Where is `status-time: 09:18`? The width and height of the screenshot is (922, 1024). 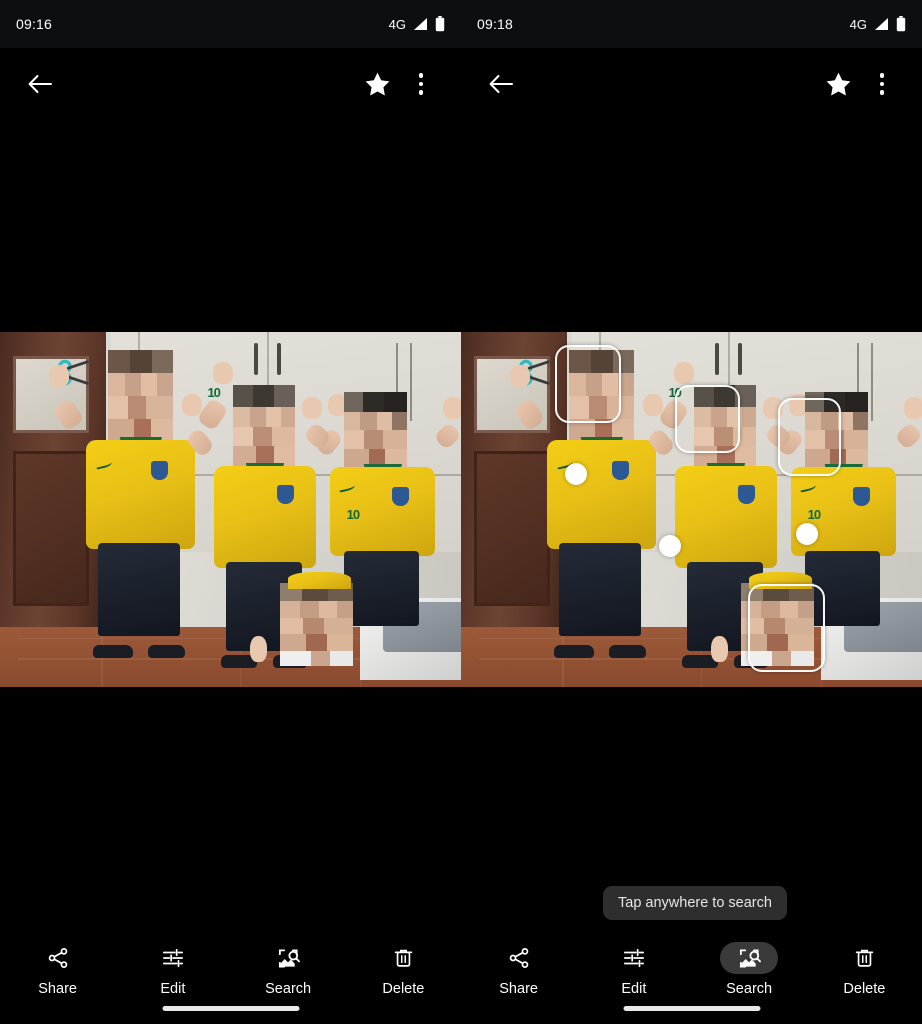
status-time: 09:18 is located at coordinates (495, 24).